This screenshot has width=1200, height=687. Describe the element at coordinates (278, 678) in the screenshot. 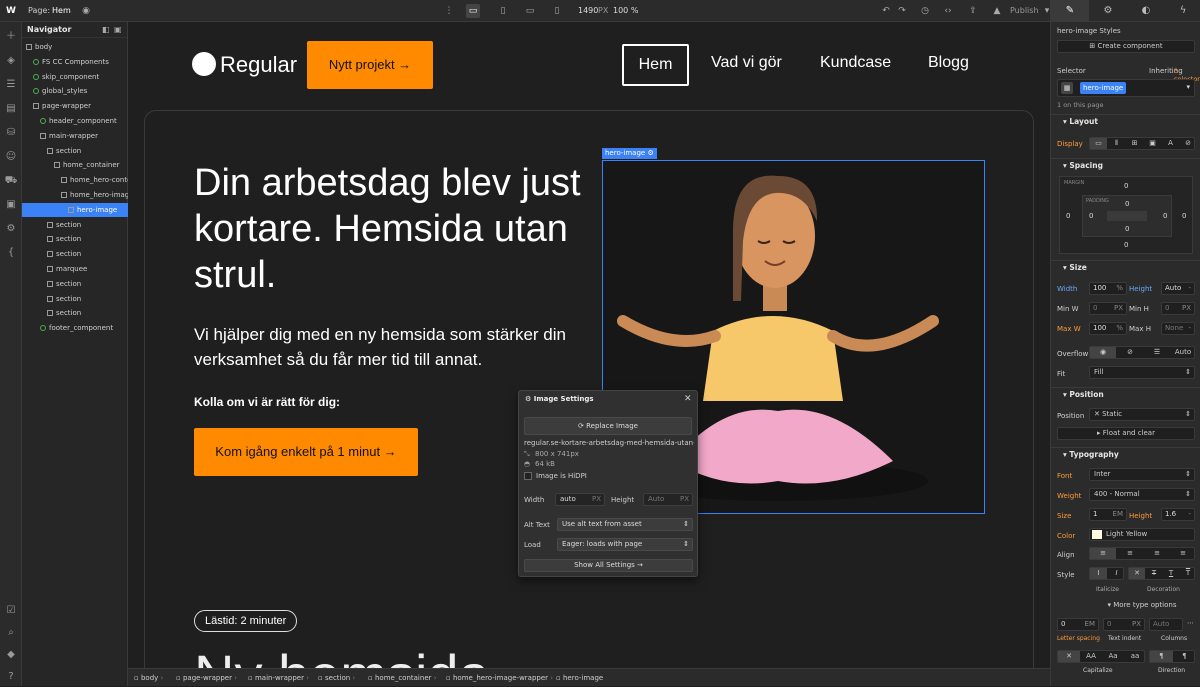

I see `breadcrumb-item: ▫ main-wrapper ›` at that location.